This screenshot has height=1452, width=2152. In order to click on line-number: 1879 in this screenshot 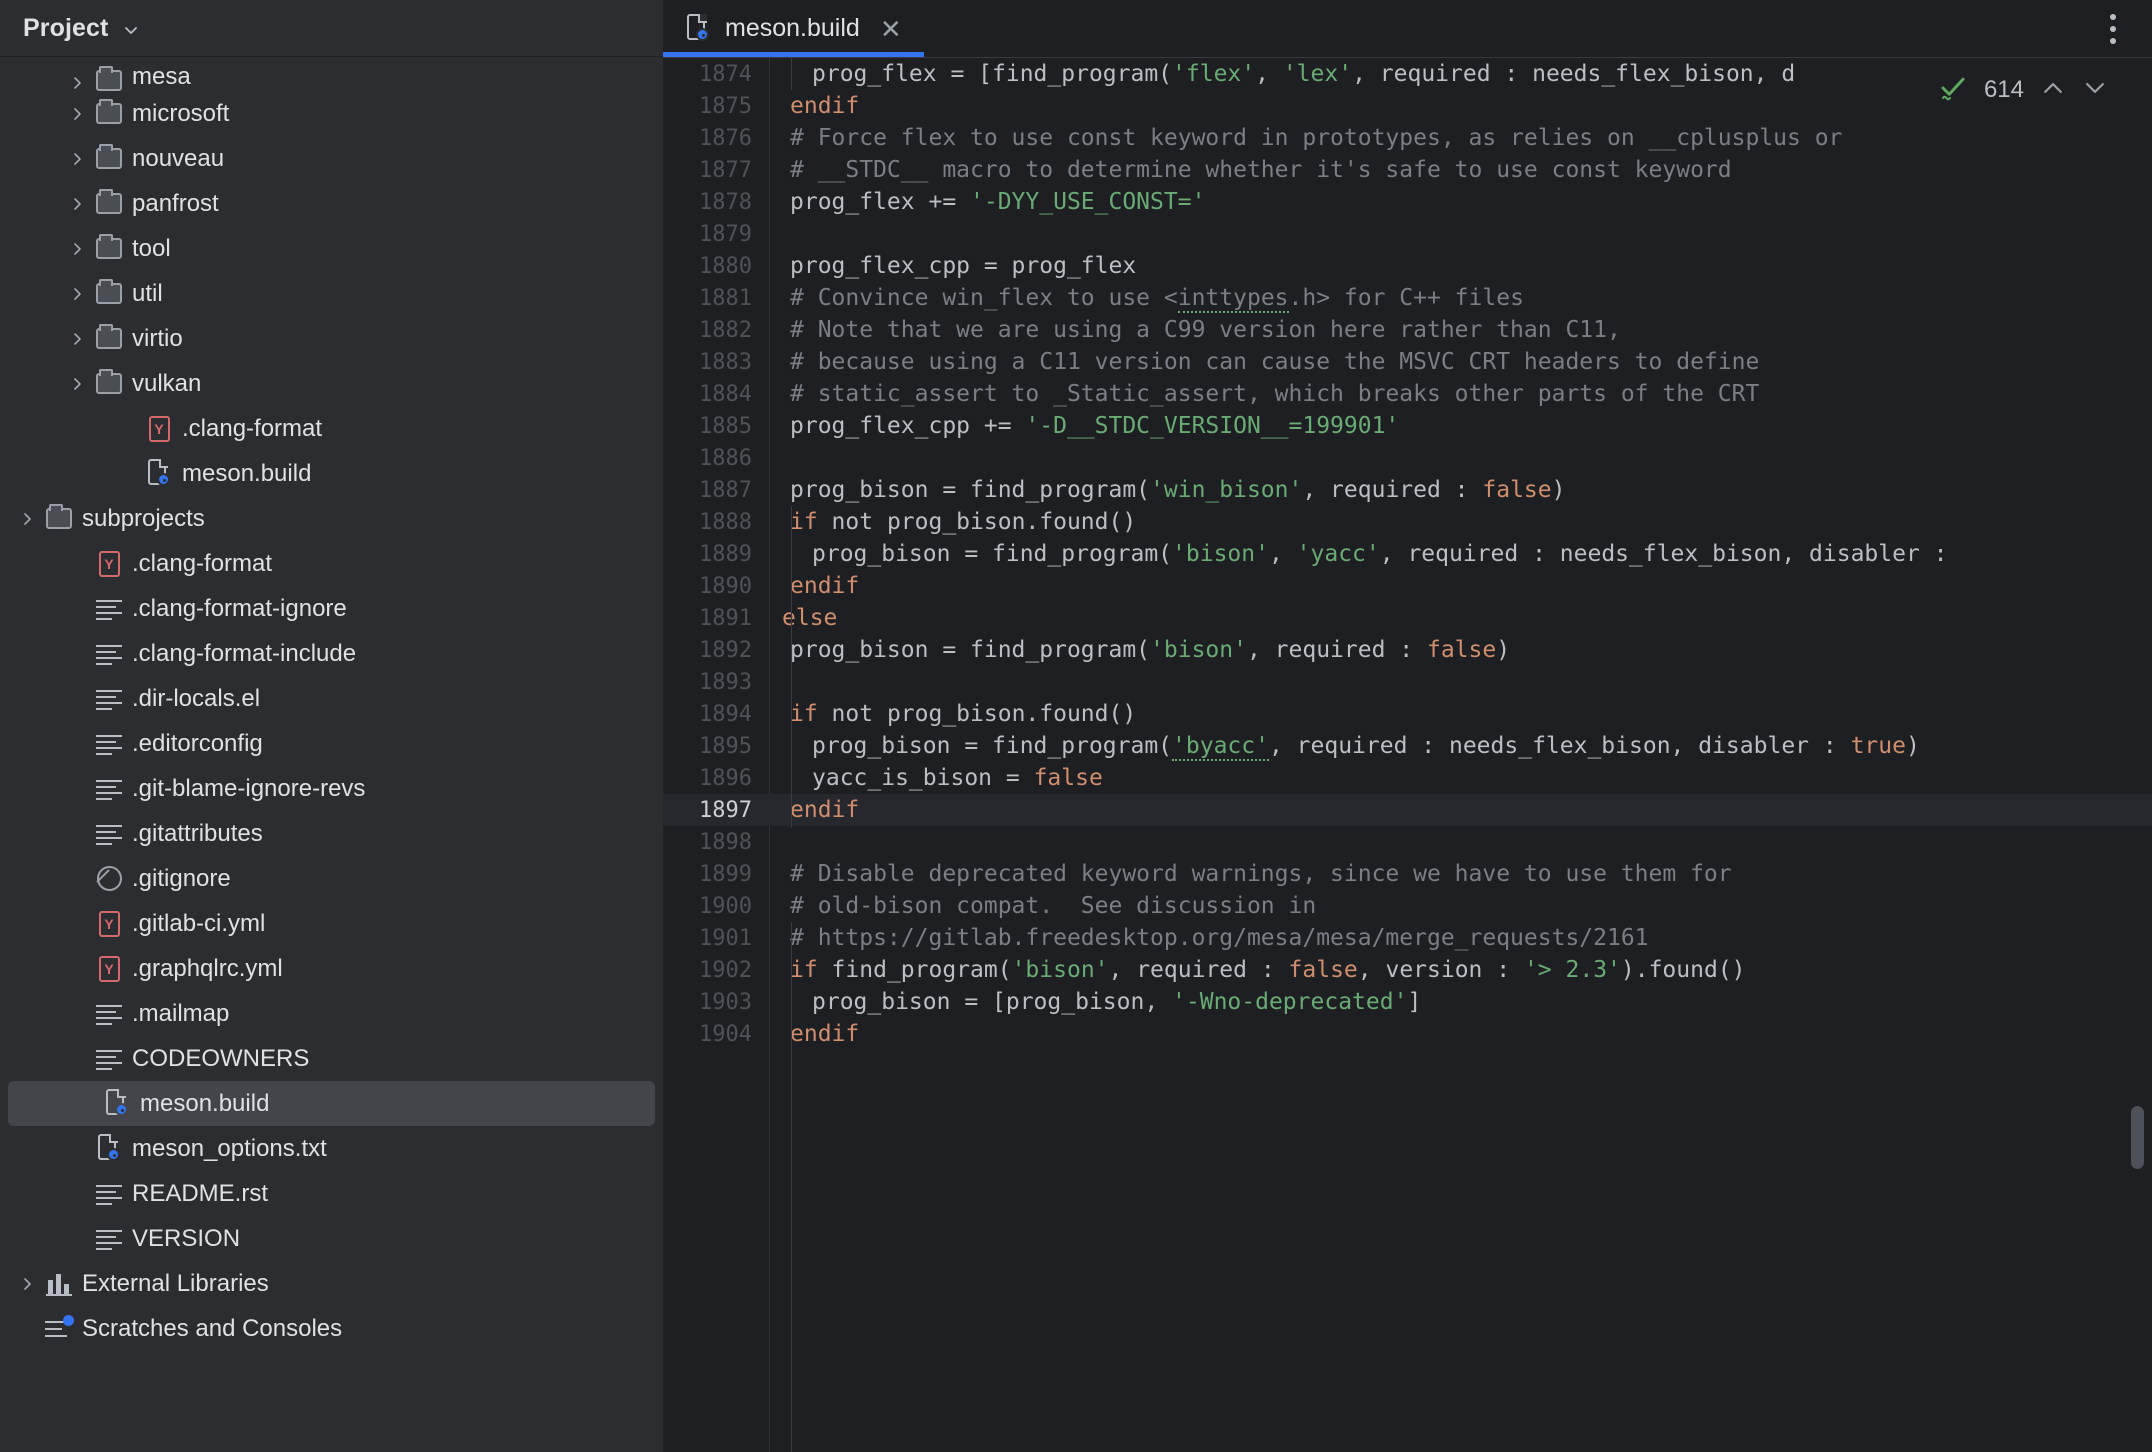, I will do `click(716, 234)`.